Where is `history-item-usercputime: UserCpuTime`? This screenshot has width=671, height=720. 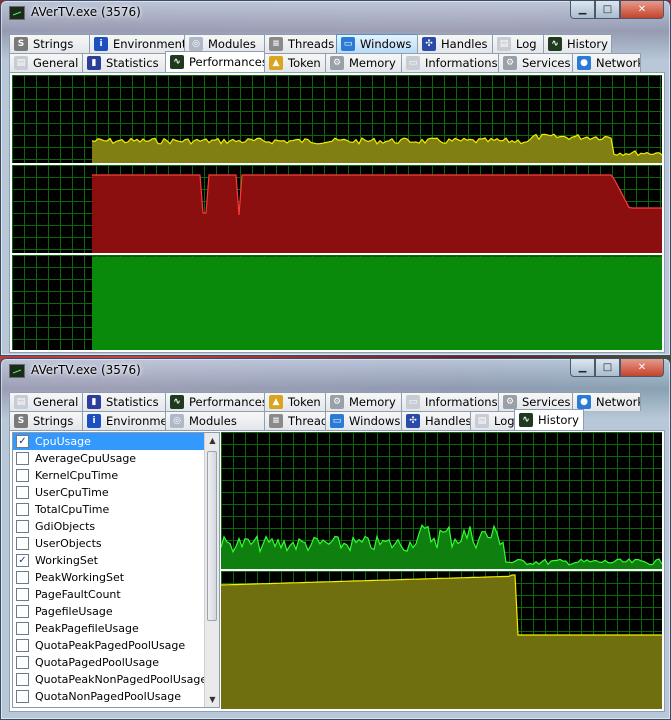
history-item-usercputime: UserCpuTime is located at coordinates (116, 492).